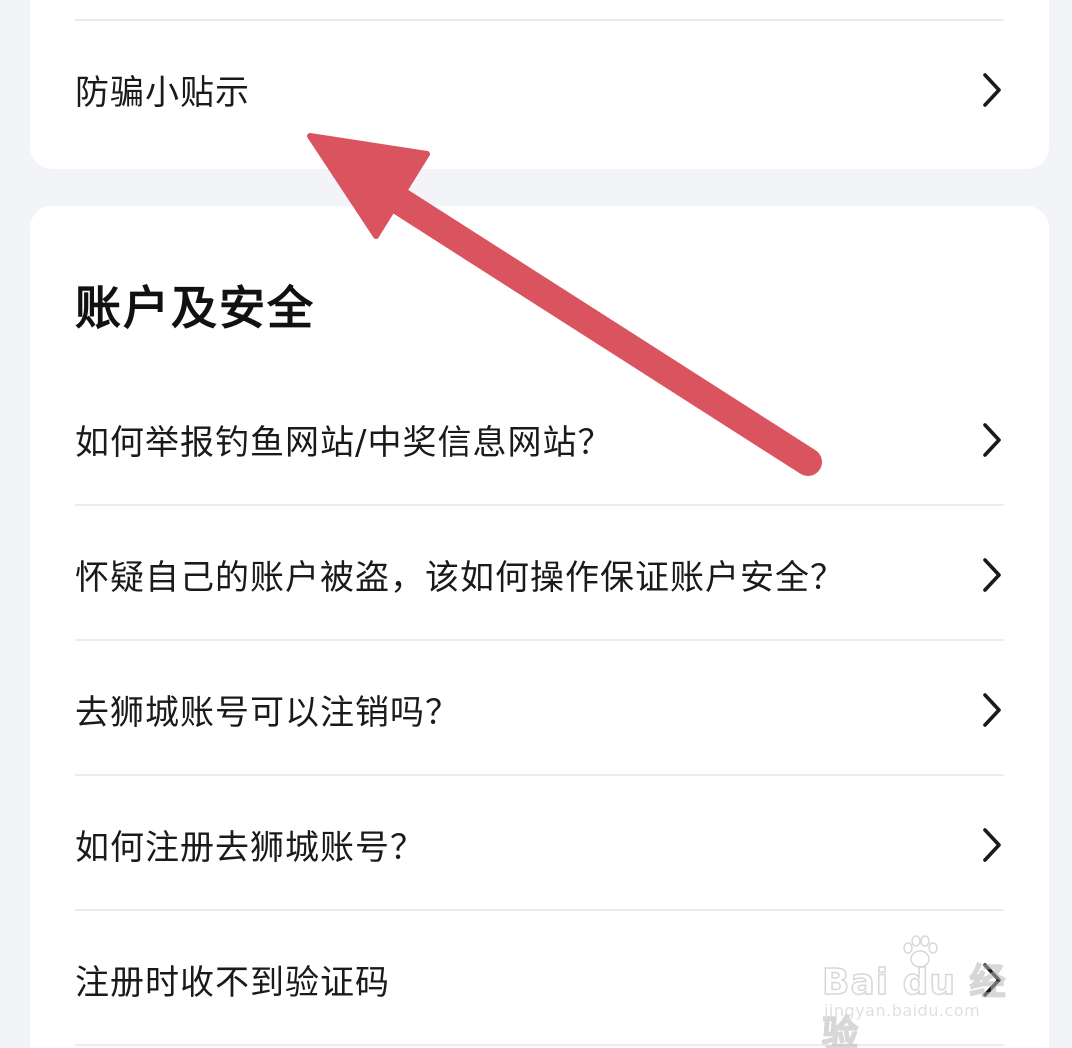 The width and height of the screenshot is (1072, 1048). Describe the element at coordinates (267, 713) in the screenshot. I see `list-item-label: 去狮城账号可以注销吗？` at that location.